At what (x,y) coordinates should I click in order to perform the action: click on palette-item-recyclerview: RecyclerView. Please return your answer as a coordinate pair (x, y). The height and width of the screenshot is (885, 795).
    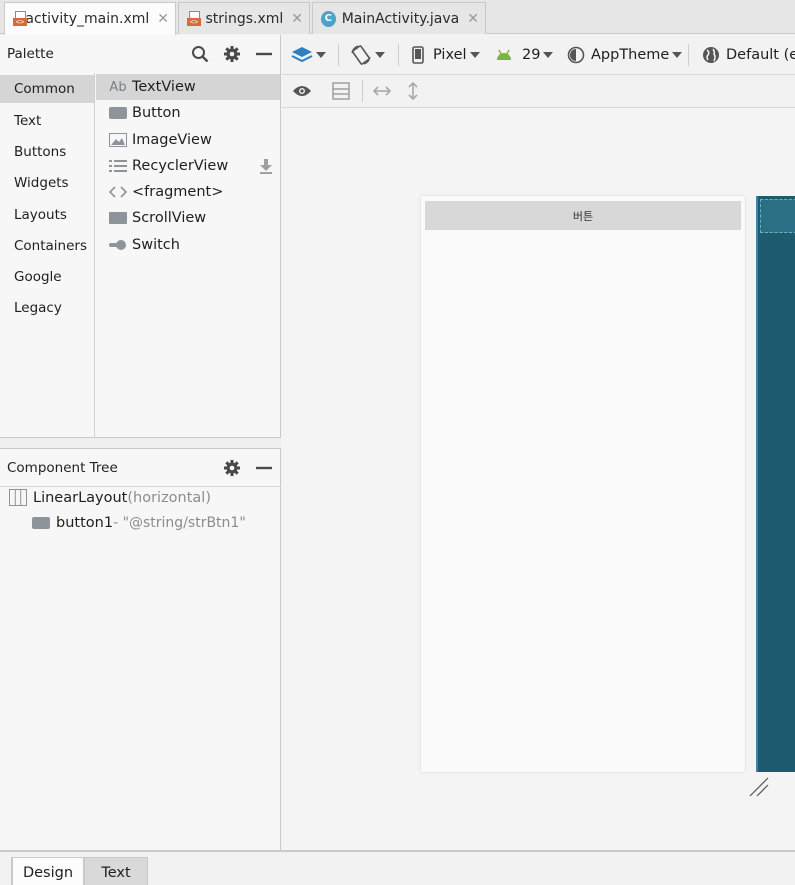
    Looking at the image, I should click on (188, 166).